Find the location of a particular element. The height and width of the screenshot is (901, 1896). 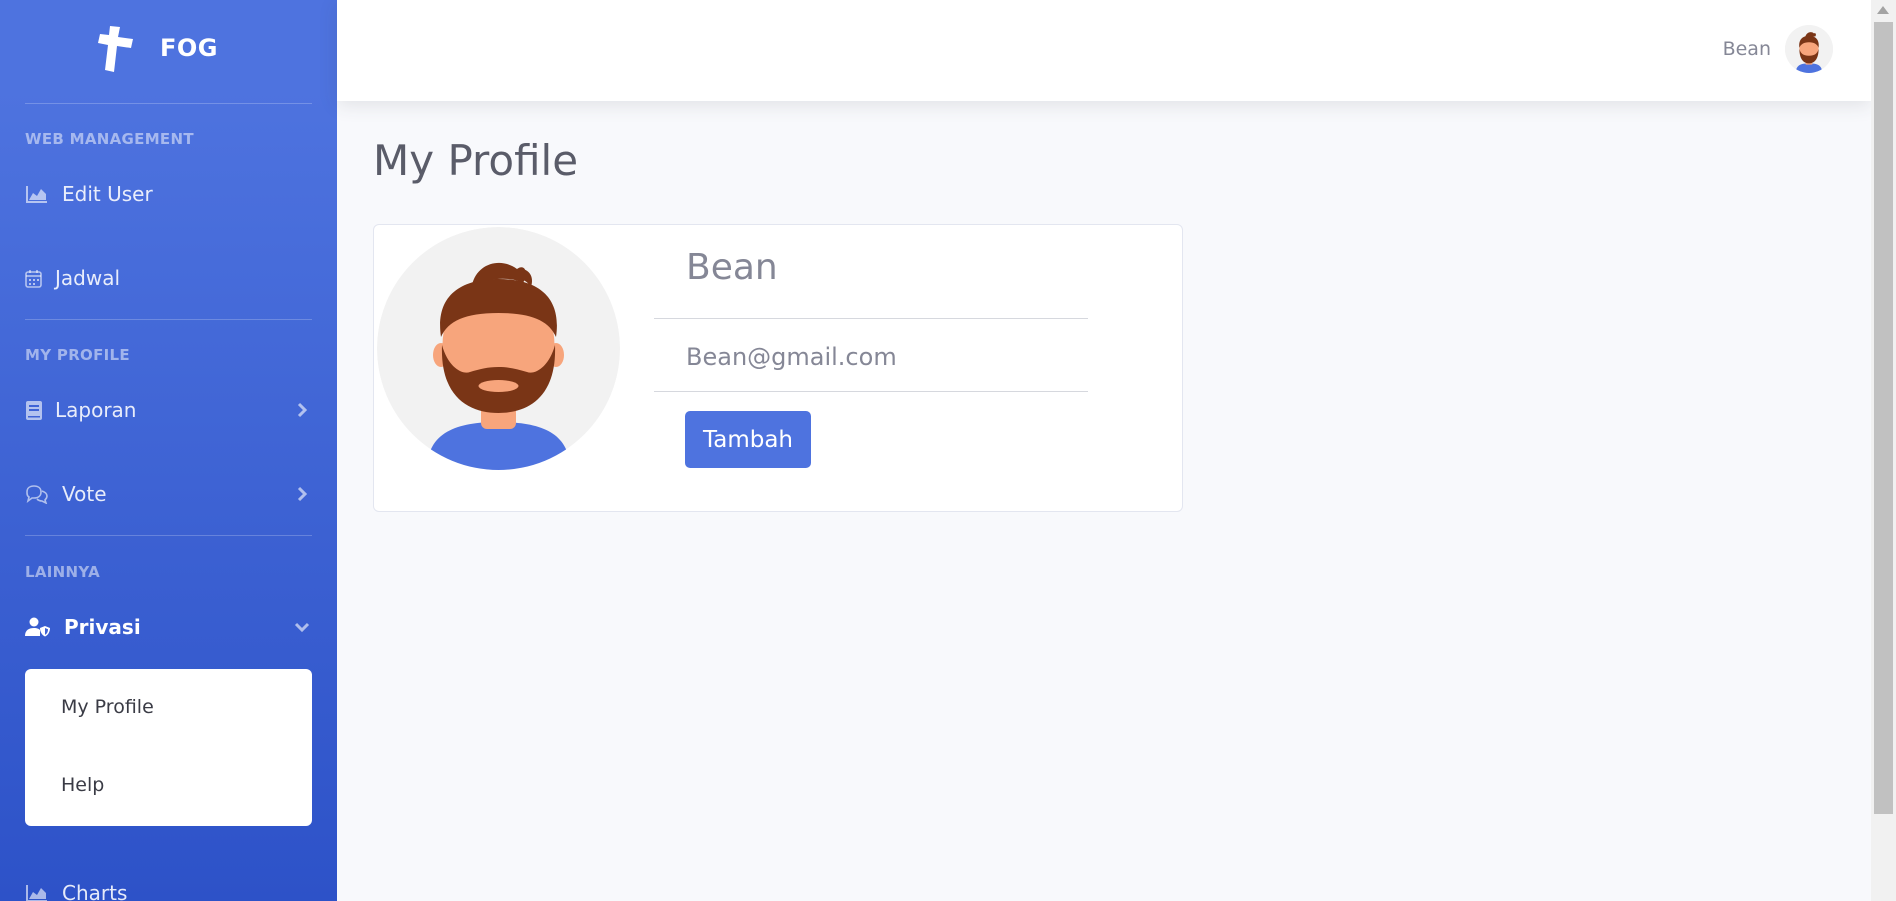

chevron-down-icon is located at coordinates (302, 627).